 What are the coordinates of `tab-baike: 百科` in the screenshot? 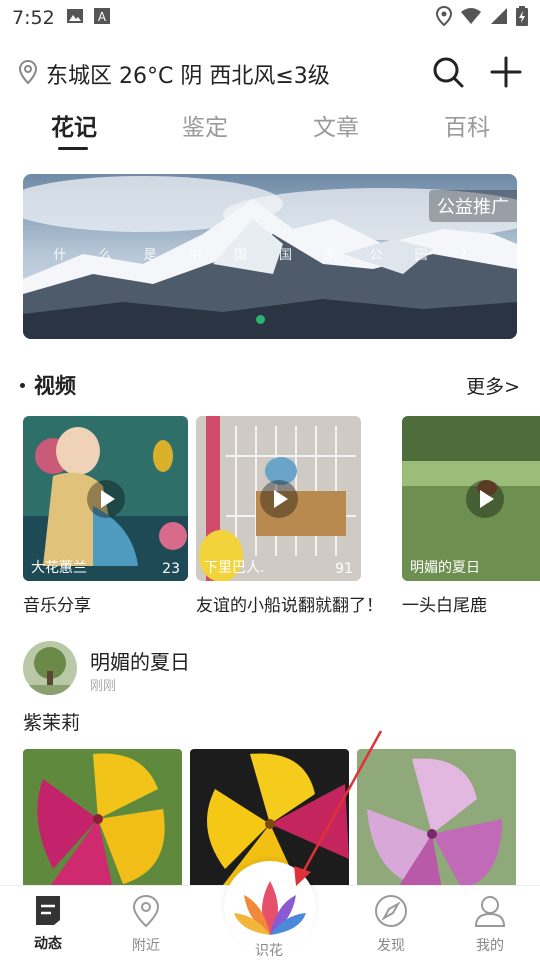 It's located at (467, 125).